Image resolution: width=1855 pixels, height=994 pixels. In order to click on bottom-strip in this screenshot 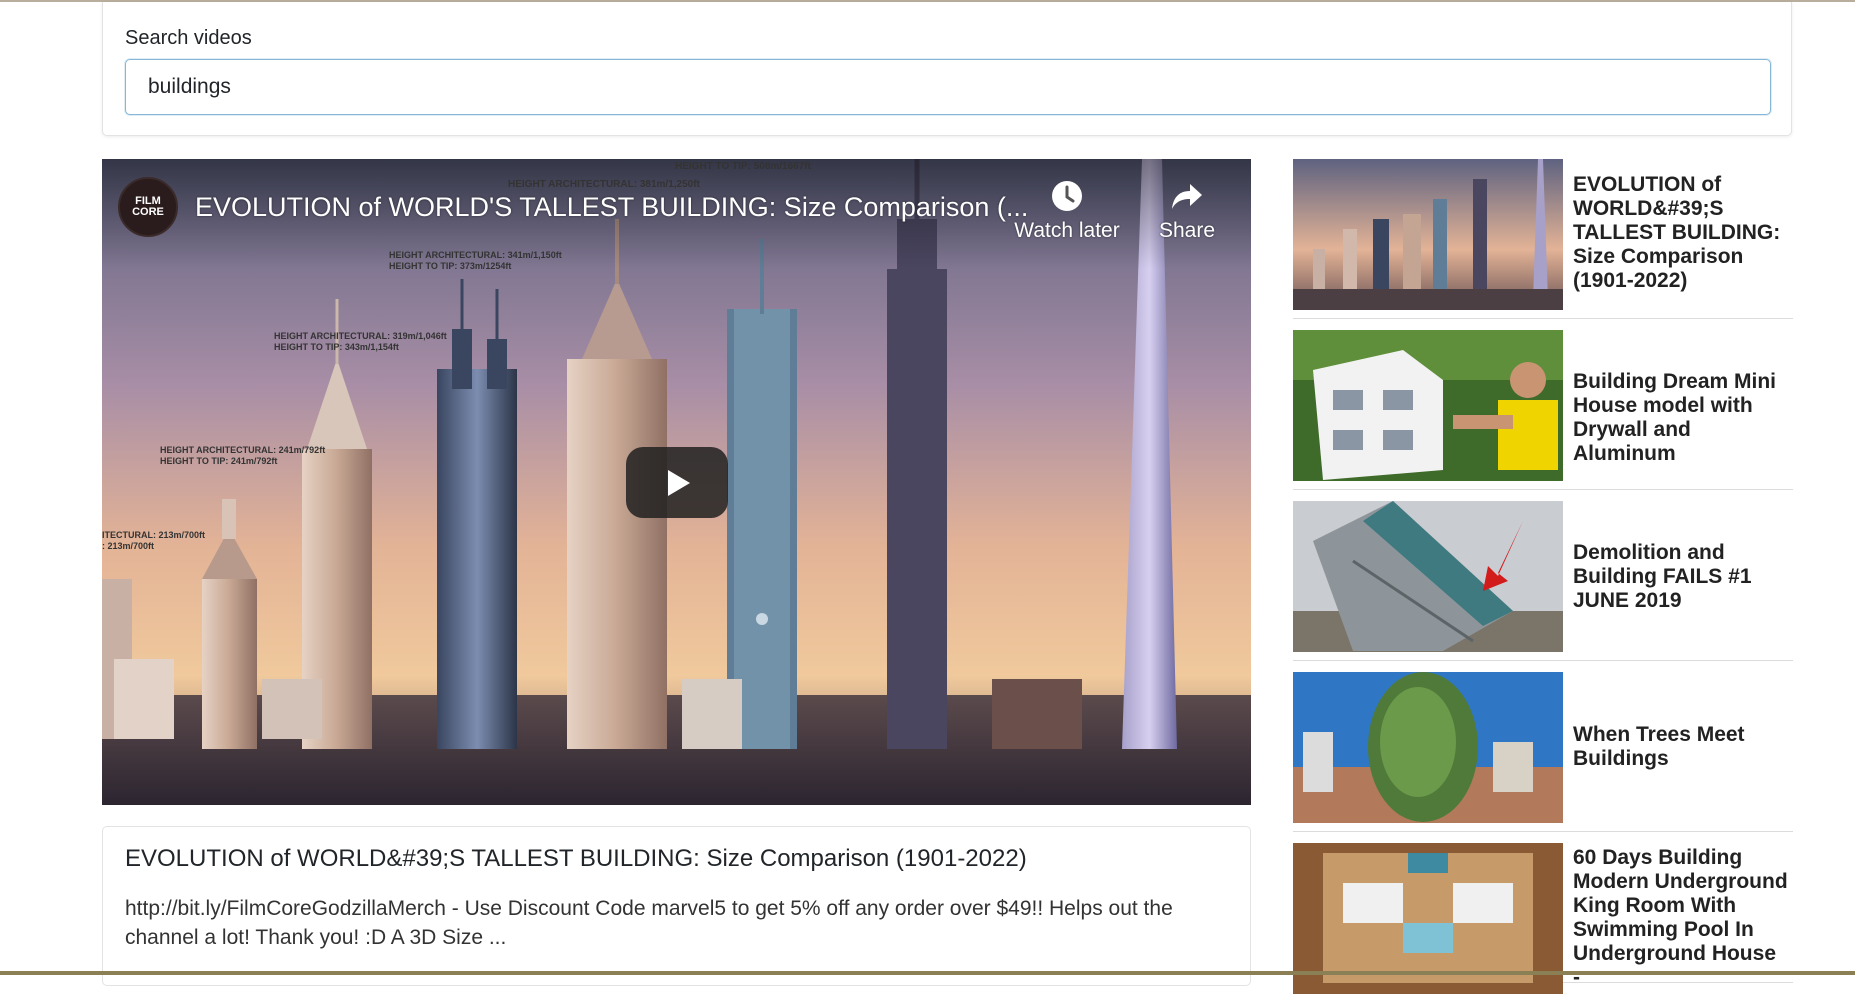, I will do `click(927, 973)`.